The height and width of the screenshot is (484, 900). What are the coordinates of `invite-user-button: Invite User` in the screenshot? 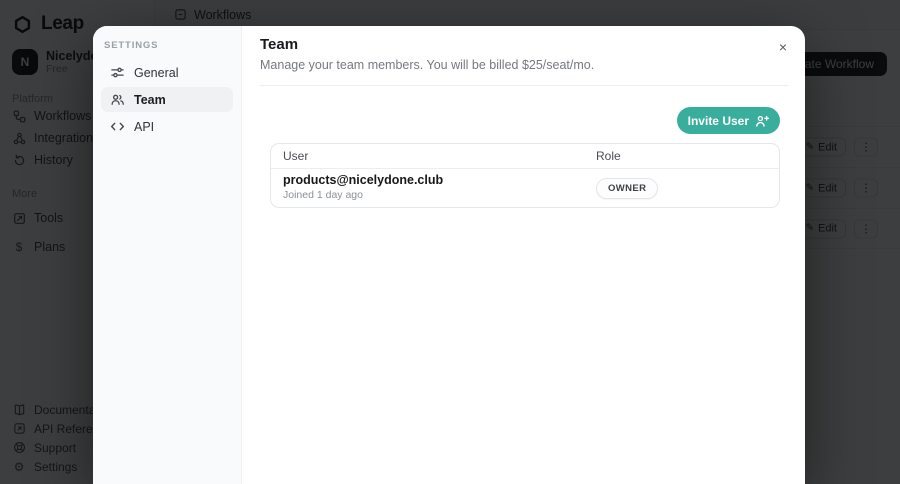 It's located at (728, 120).